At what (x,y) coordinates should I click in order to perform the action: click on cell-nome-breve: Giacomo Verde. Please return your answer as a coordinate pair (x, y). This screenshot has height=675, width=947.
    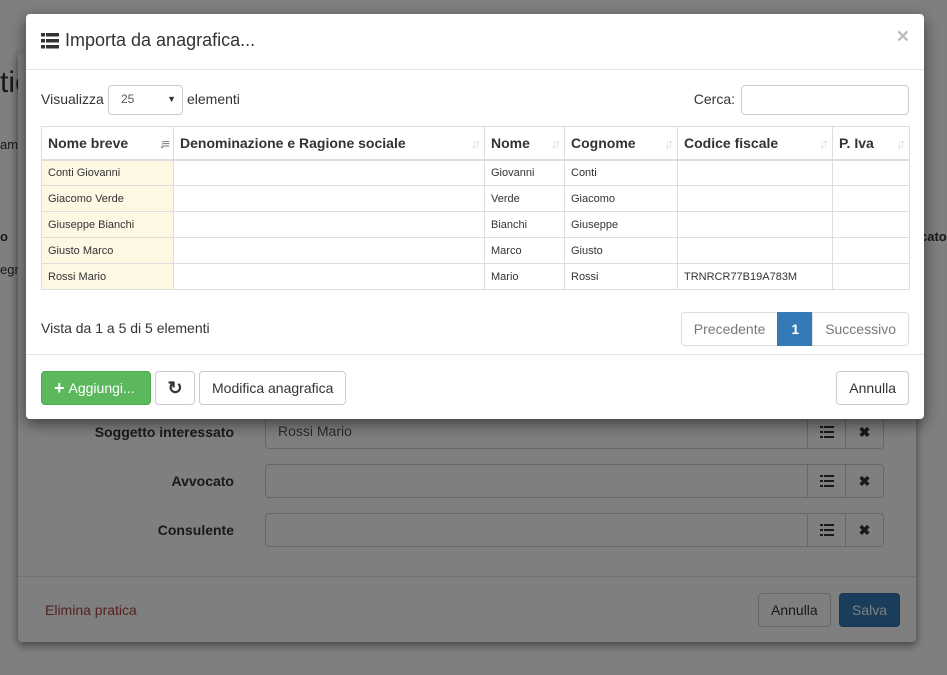
    Looking at the image, I should click on (107, 198).